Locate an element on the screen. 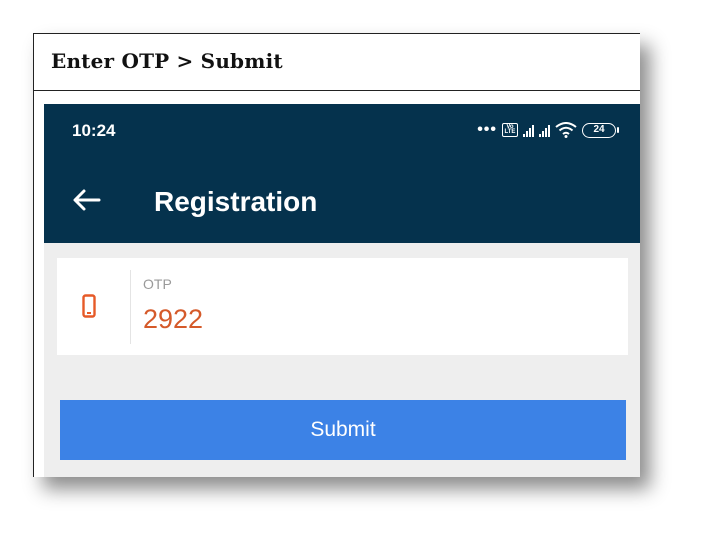 Image resolution: width=702 pixels, height=540 pixels. caption-row: Enter OTP > Submit is located at coordinates (337, 62).